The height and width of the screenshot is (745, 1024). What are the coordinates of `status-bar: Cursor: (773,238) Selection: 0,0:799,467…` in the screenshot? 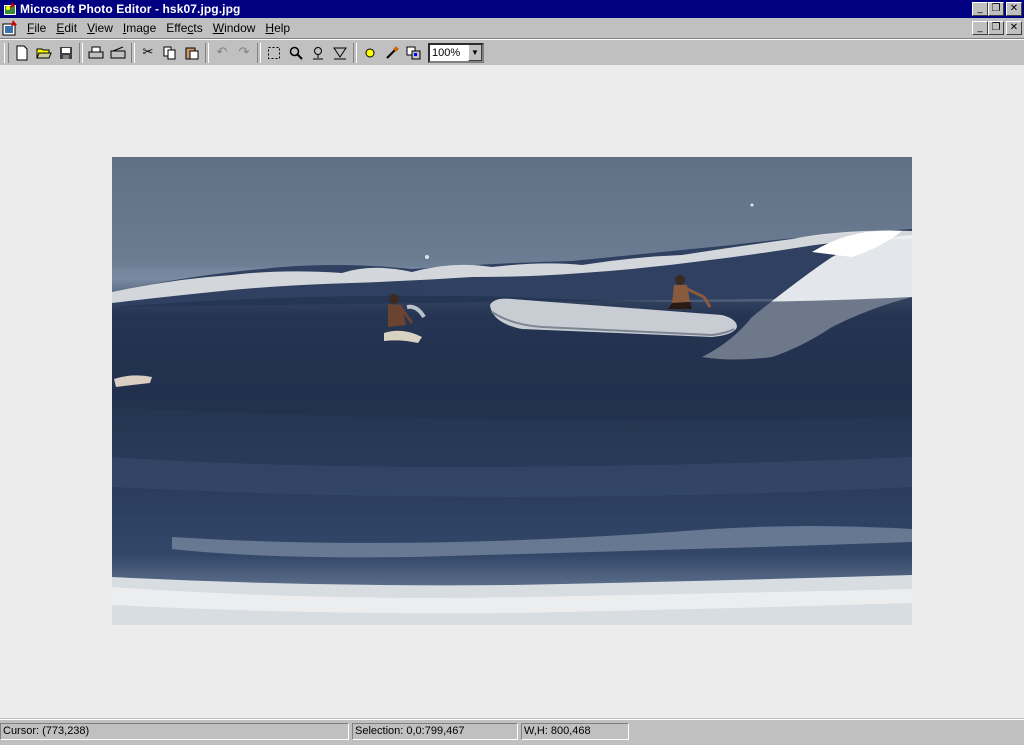 It's located at (512, 732).